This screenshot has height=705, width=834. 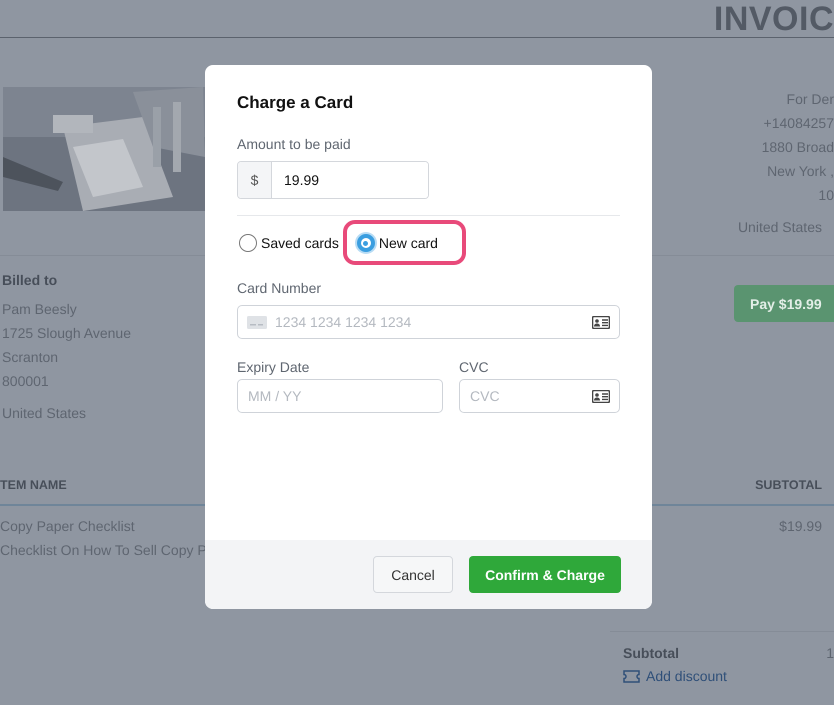 What do you see at coordinates (651, 653) in the screenshot?
I see `subtotal-label: Subtotal` at bounding box center [651, 653].